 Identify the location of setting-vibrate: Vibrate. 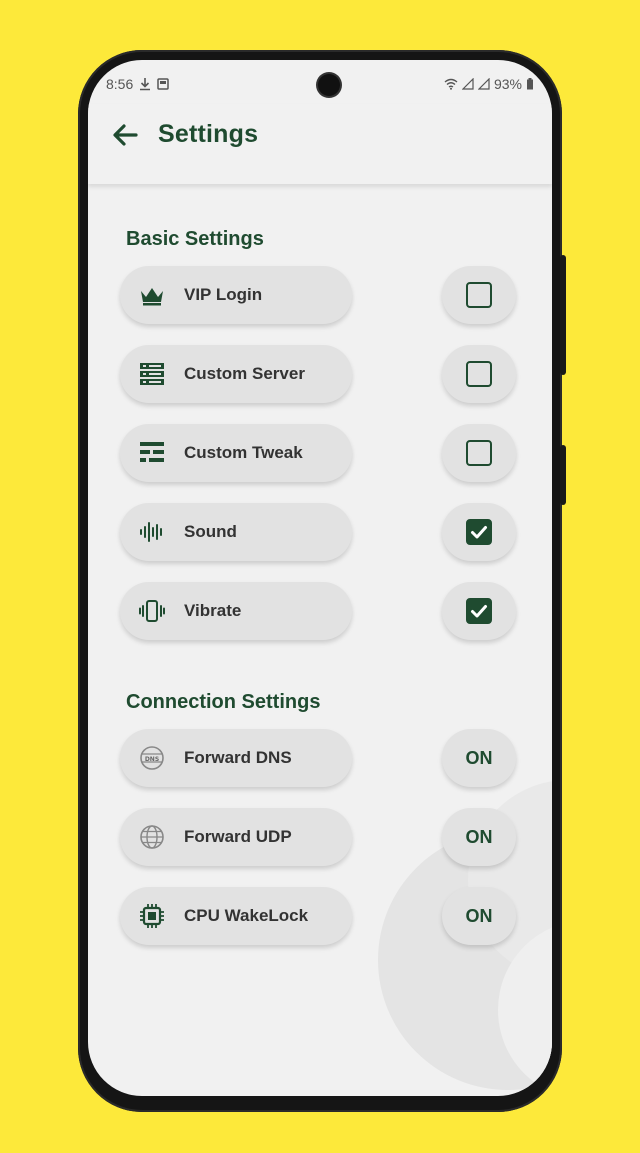
(236, 611).